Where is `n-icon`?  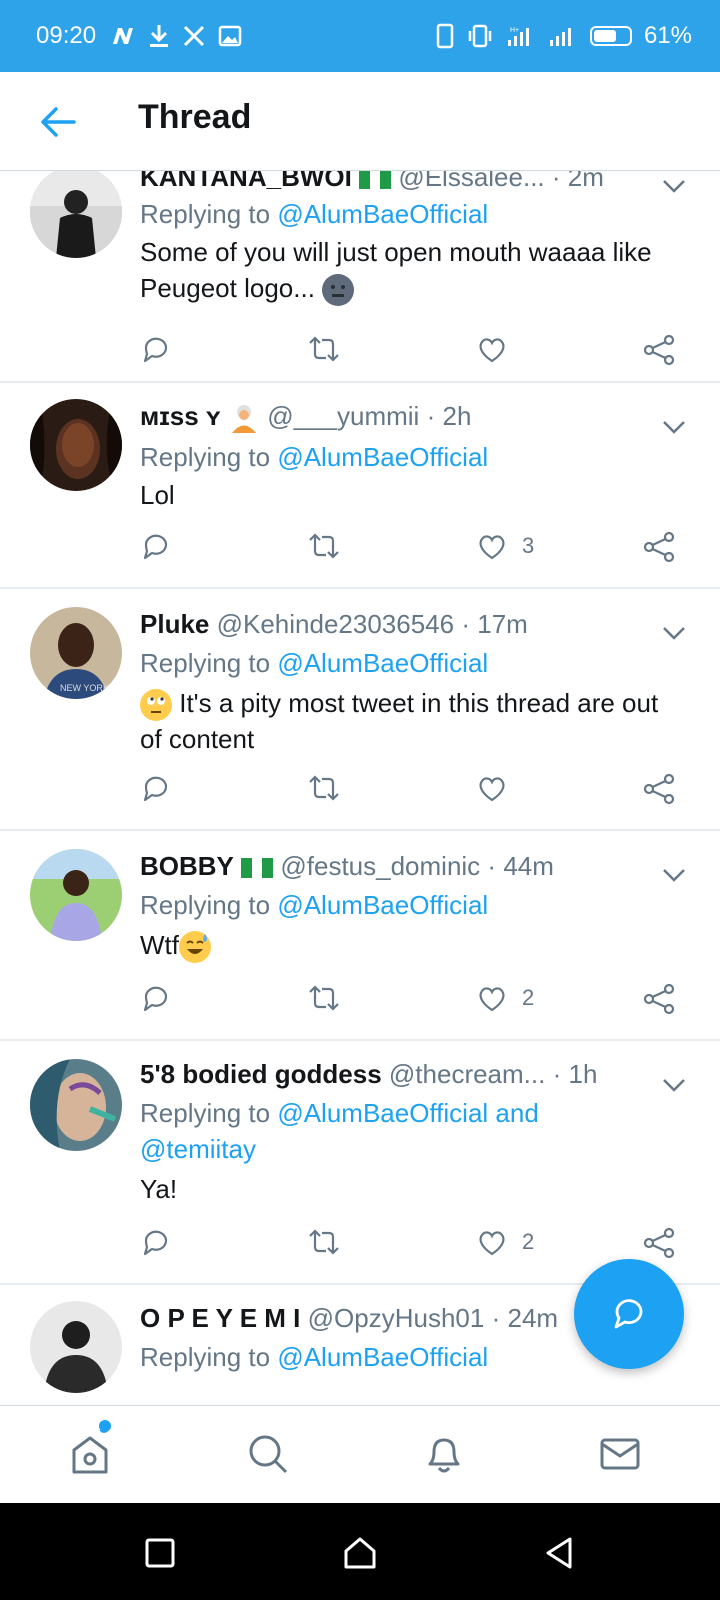 n-icon is located at coordinates (123, 36).